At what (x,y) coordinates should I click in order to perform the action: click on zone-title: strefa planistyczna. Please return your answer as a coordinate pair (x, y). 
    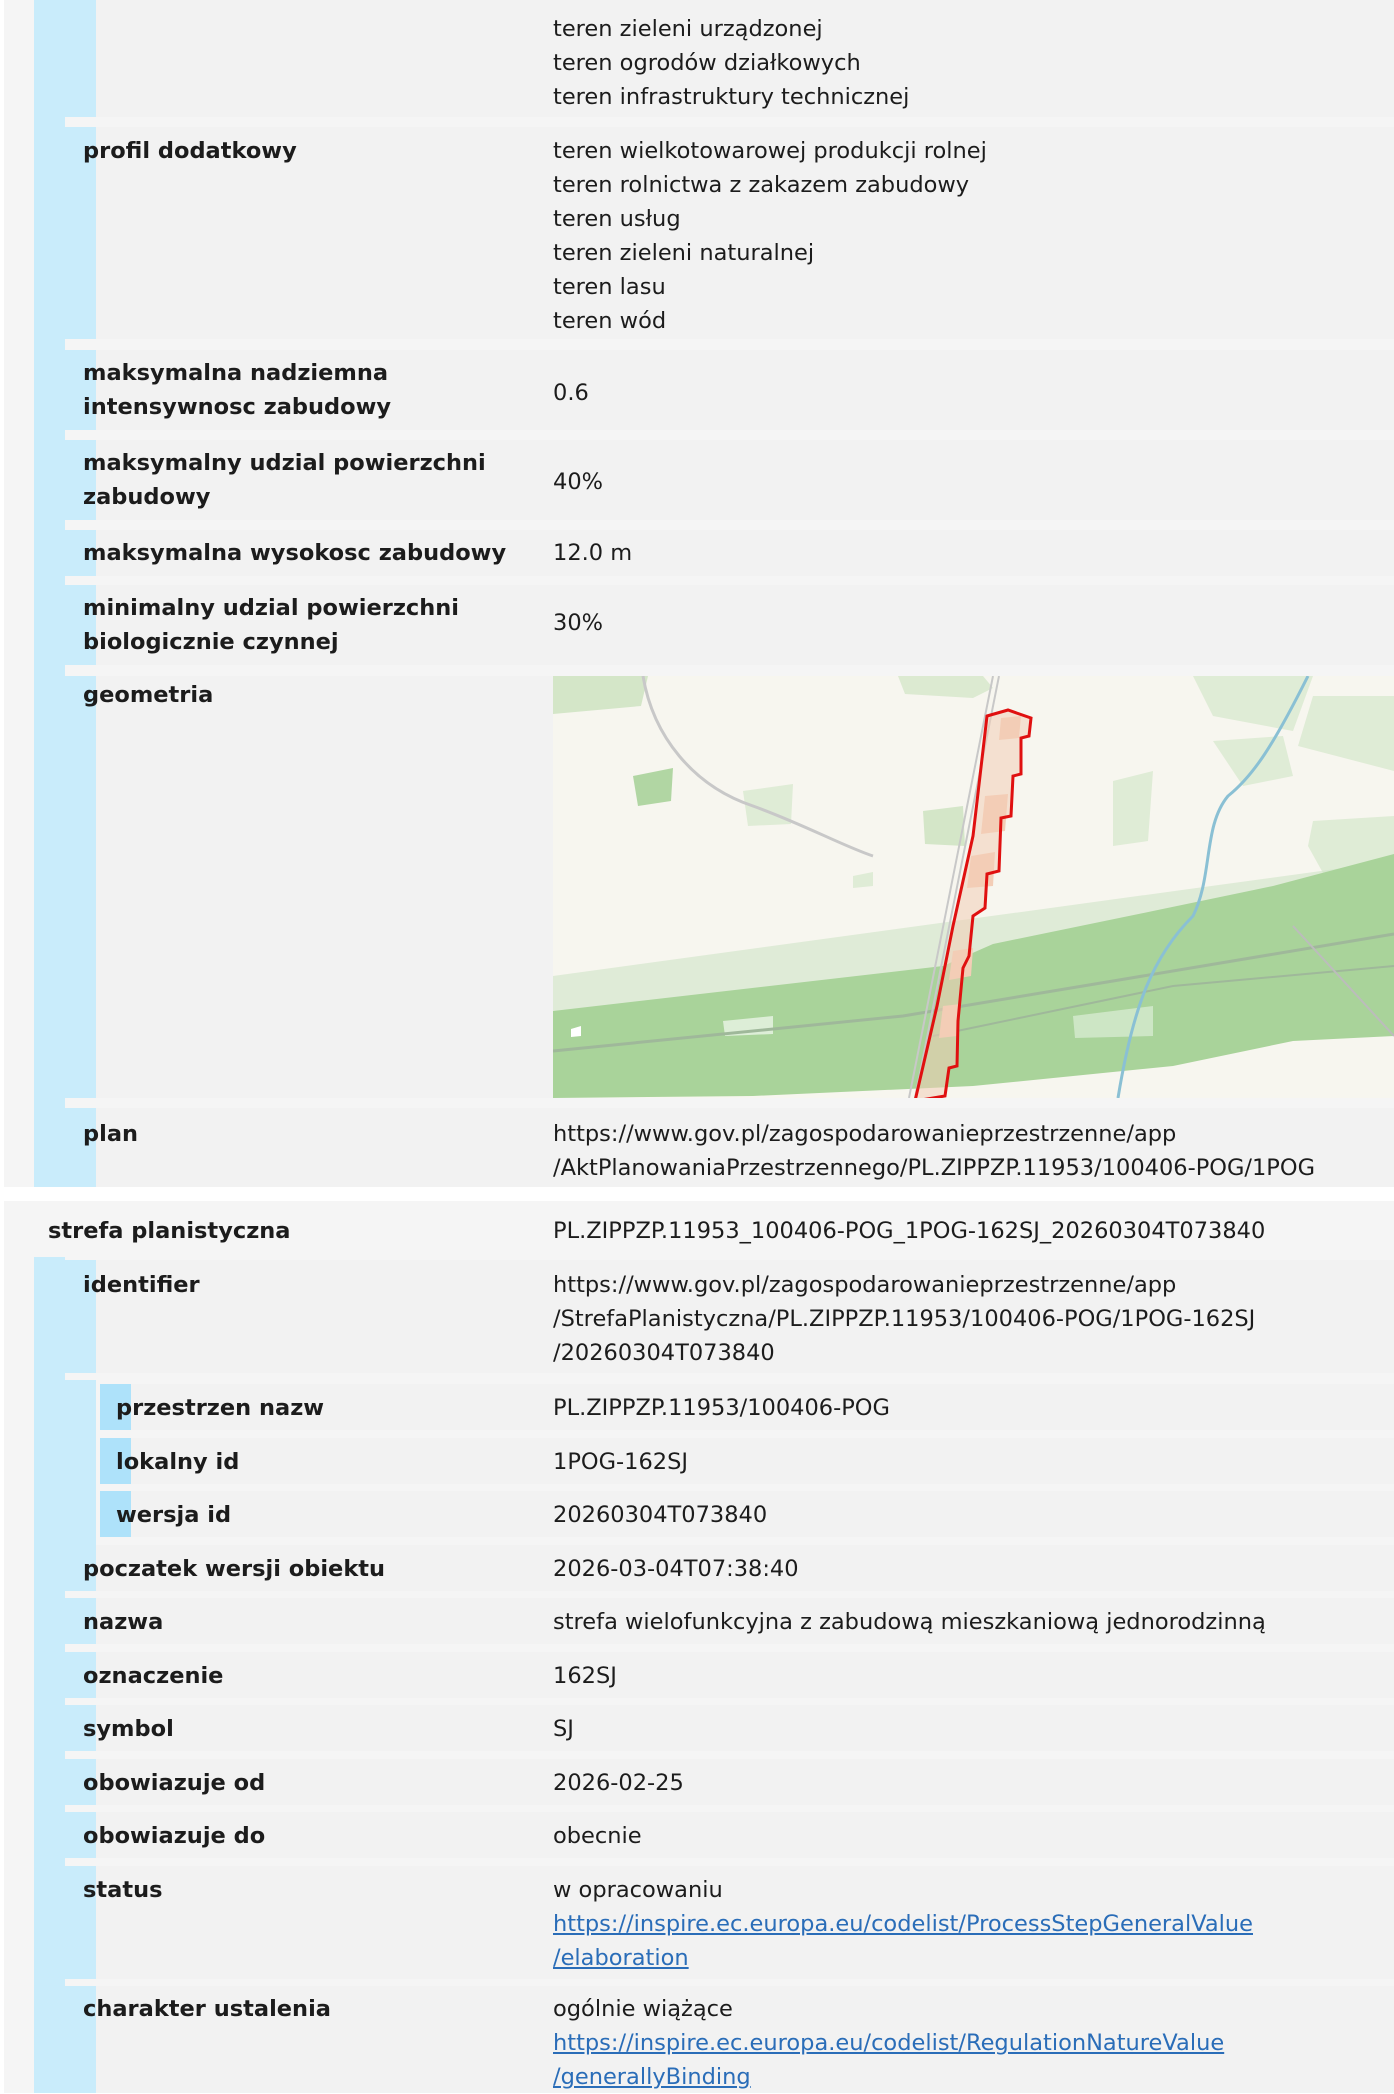
    Looking at the image, I should click on (169, 1231).